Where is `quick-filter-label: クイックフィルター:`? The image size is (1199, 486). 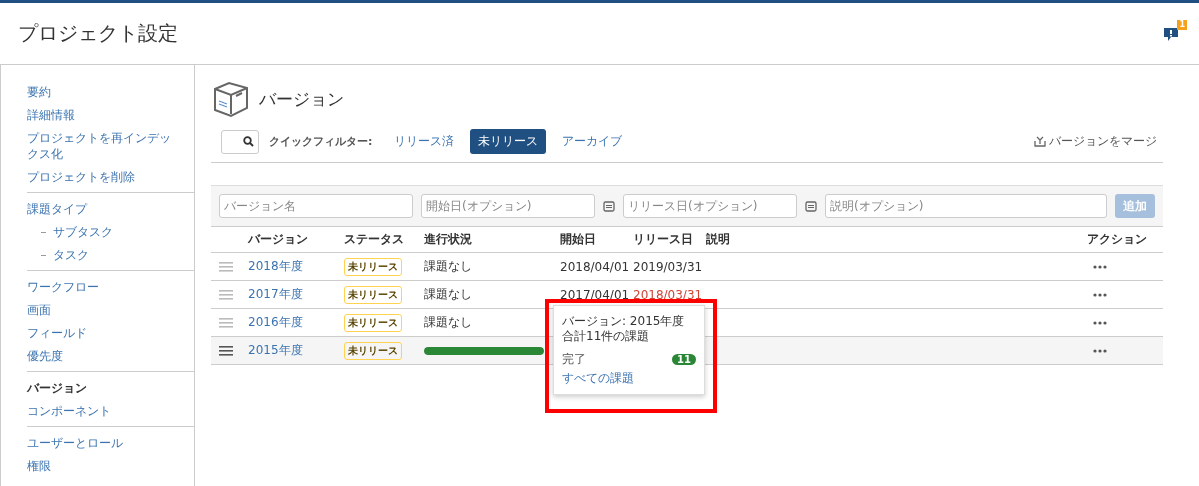 quick-filter-label: クイックフィルター: is located at coordinates (321, 141).